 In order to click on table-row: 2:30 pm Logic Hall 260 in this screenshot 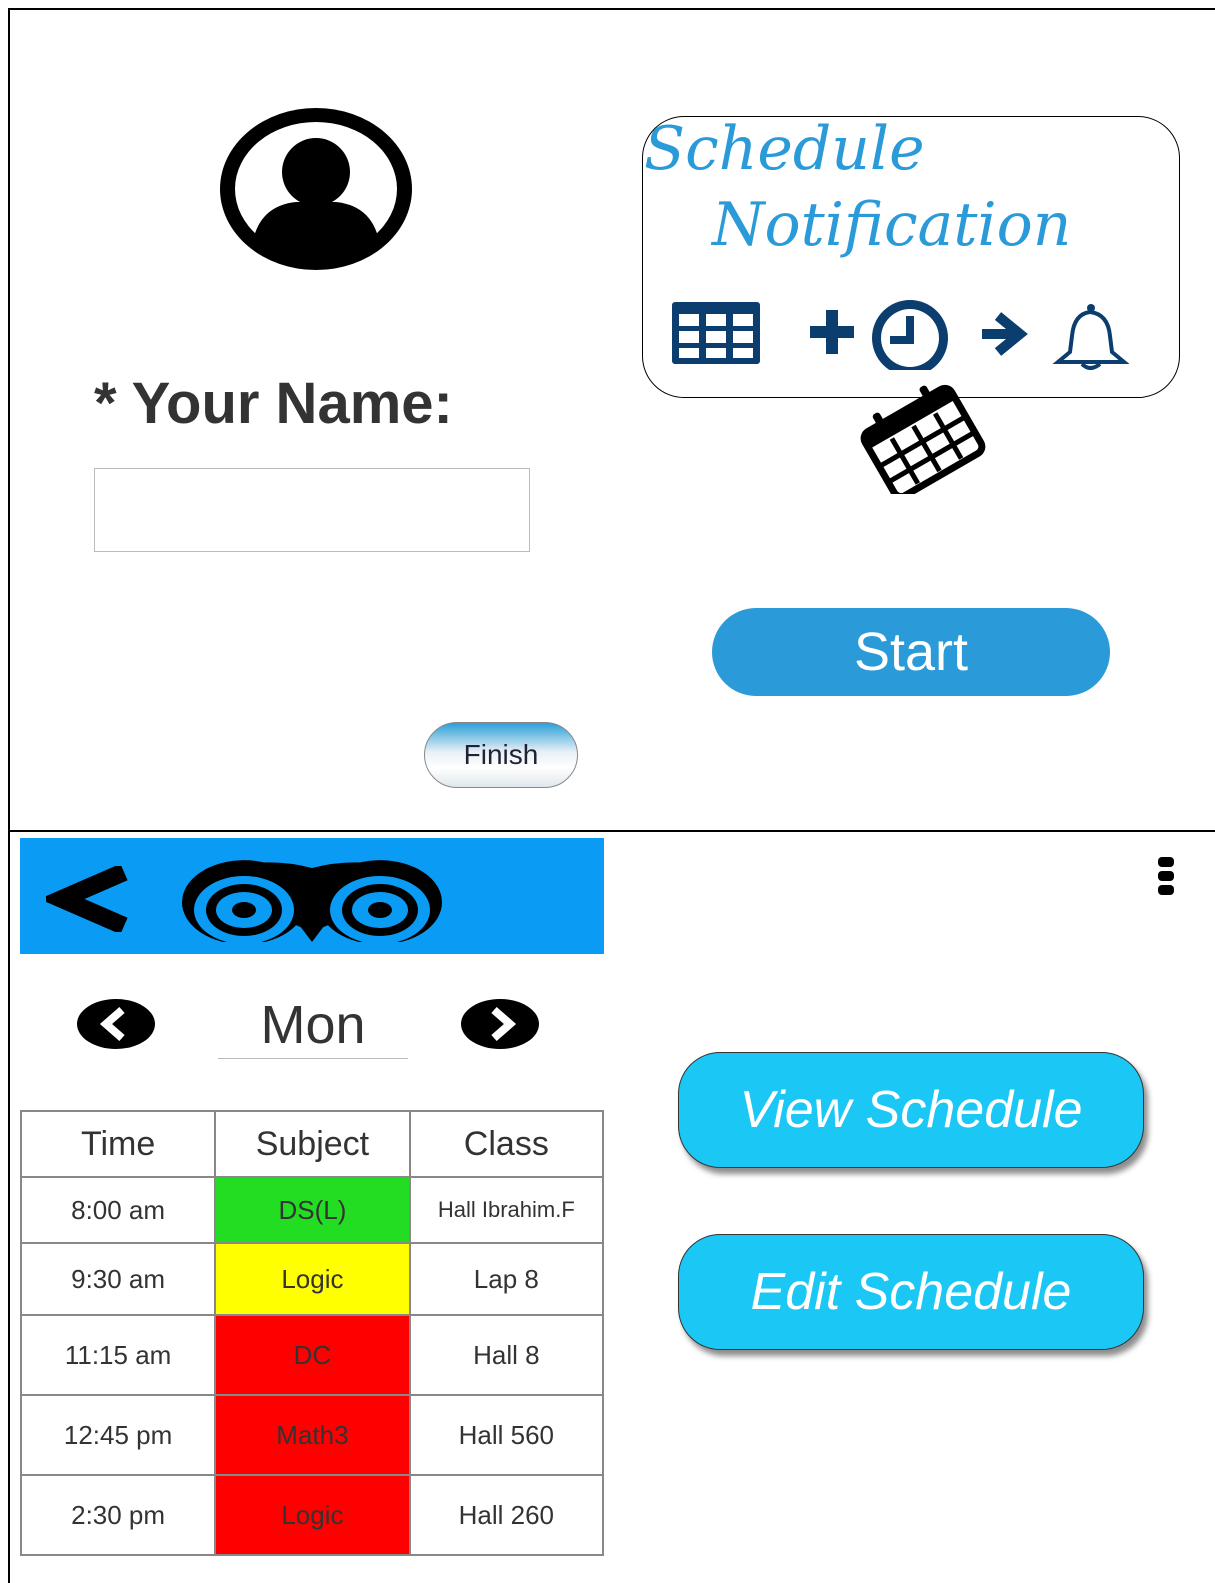, I will do `click(312, 1515)`.